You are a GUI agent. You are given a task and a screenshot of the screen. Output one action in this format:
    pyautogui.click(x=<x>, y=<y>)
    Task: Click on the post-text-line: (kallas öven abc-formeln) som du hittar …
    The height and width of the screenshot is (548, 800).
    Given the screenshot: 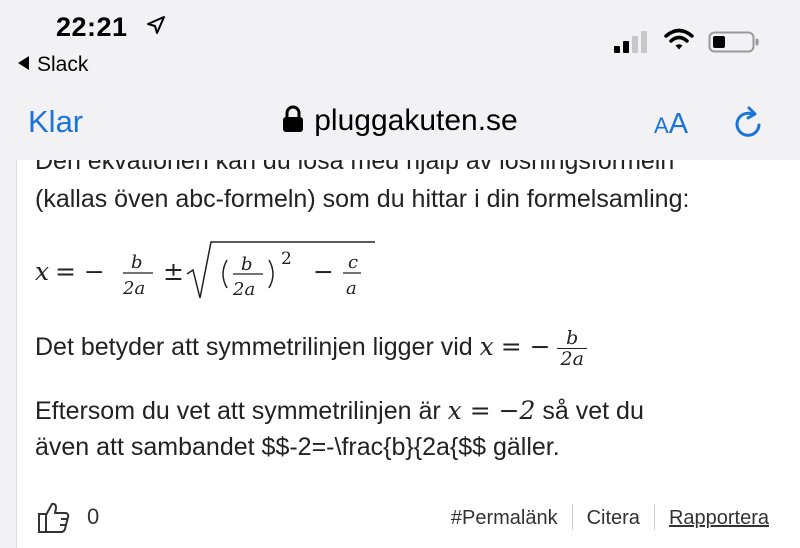 What is the action you would take?
    pyautogui.click(x=362, y=199)
    